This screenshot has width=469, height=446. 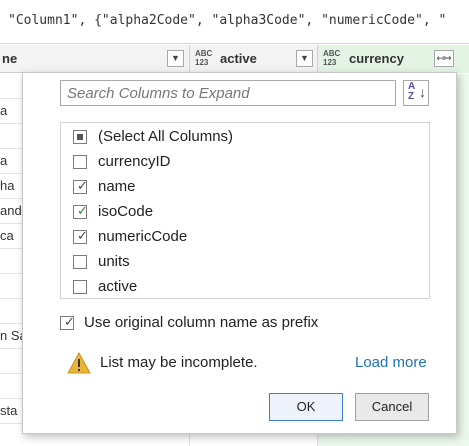 What do you see at coordinates (114, 261) in the screenshot?
I see `column-option-label: units` at bounding box center [114, 261].